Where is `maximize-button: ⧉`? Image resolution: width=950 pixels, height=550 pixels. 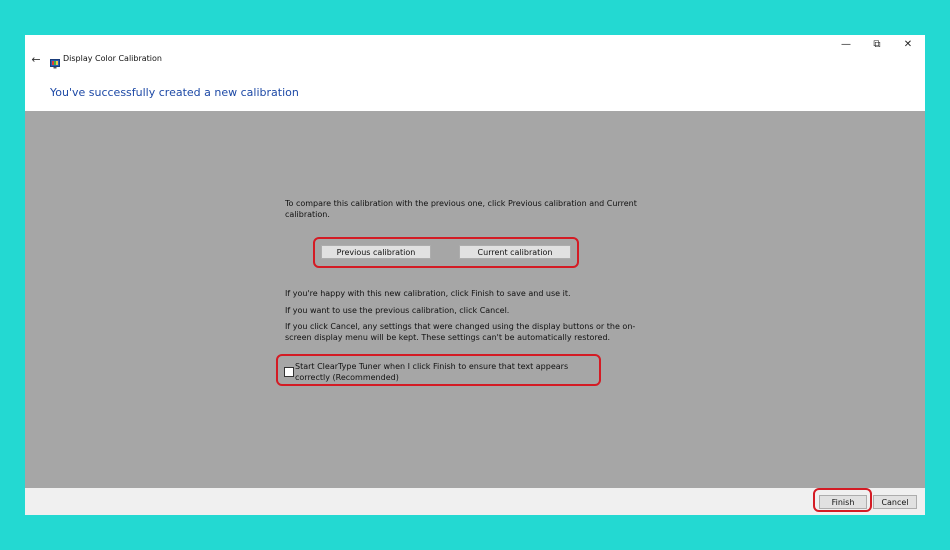
maximize-button: ⧉ is located at coordinates (877, 45).